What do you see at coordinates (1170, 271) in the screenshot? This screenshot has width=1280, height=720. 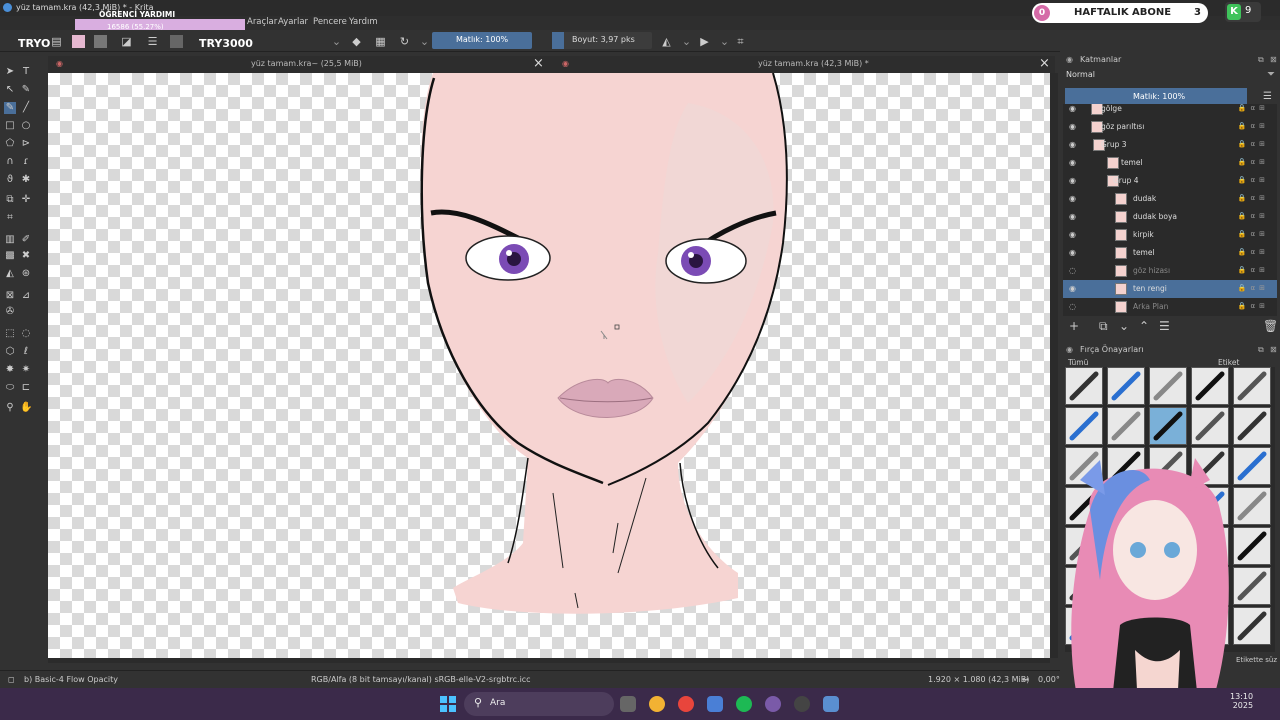 I see `layer-row: ◌ göz hizası 🔒α⊞` at bounding box center [1170, 271].